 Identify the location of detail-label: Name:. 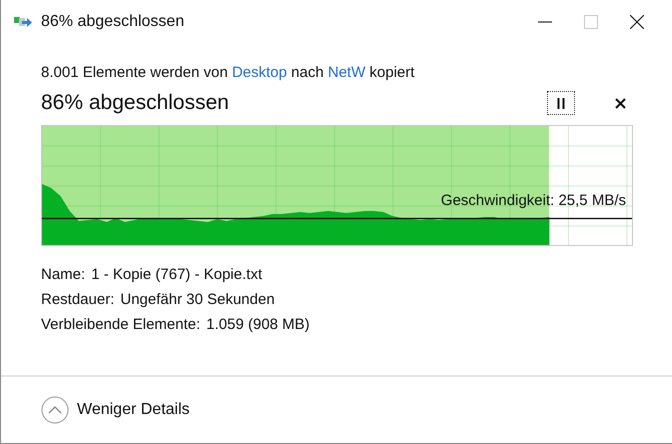
(63, 274).